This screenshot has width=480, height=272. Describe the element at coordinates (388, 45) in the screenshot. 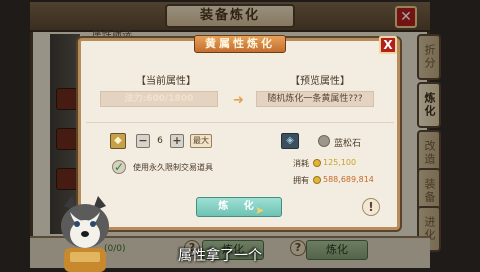

I see `dialog-close-button: X` at that location.